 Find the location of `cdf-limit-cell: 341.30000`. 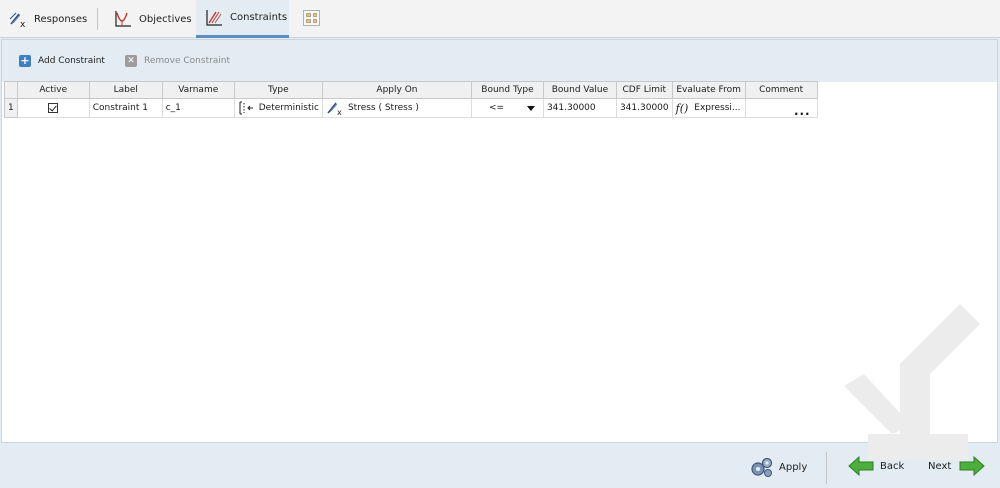

cdf-limit-cell: 341.30000 is located at coordinates (644, 108).